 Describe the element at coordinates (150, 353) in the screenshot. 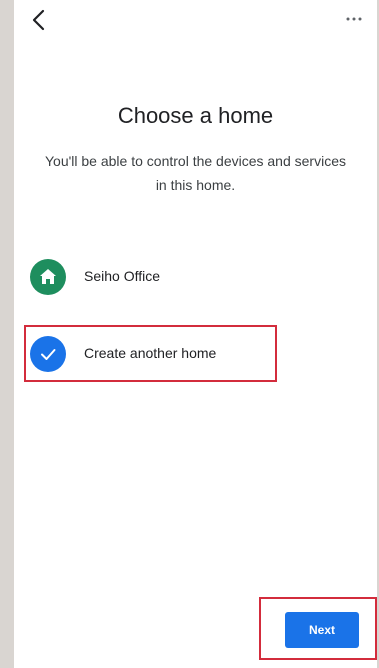

I see `highlight-create-home` at that location.